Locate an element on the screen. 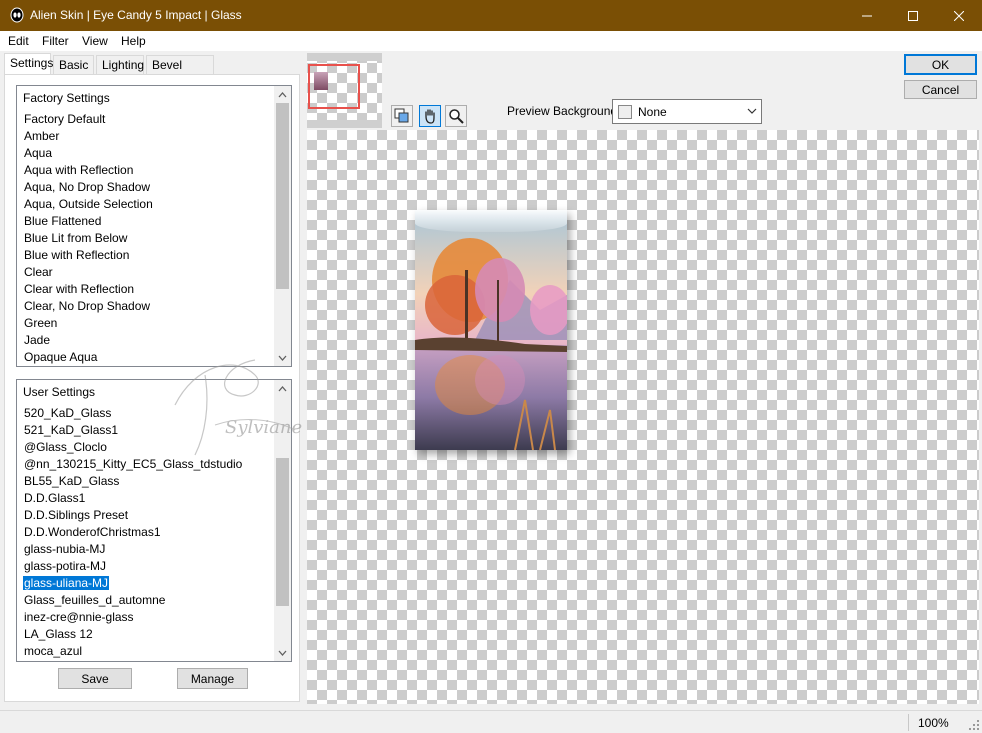 The image size is (982, 733). scroll-up-arrow is located at coordinates (282, 94).